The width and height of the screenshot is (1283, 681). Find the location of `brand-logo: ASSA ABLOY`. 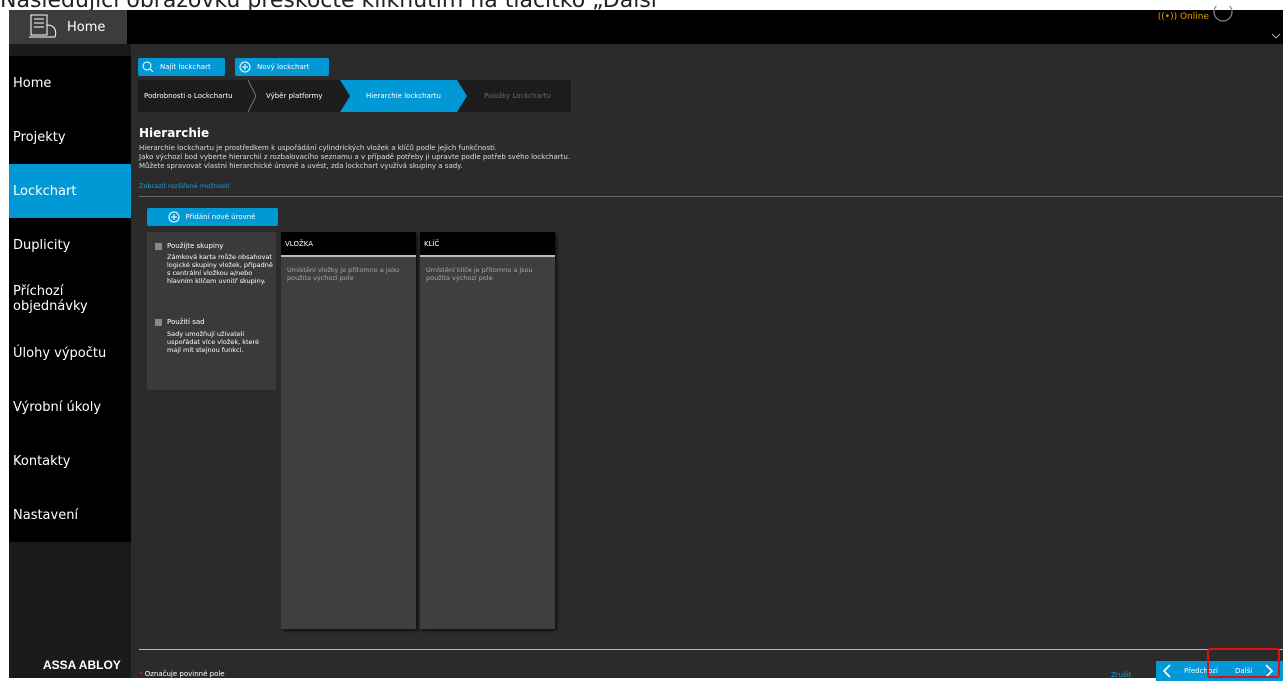

brand-logo: ASSA ABLOY is located at coordinates (82, 665).